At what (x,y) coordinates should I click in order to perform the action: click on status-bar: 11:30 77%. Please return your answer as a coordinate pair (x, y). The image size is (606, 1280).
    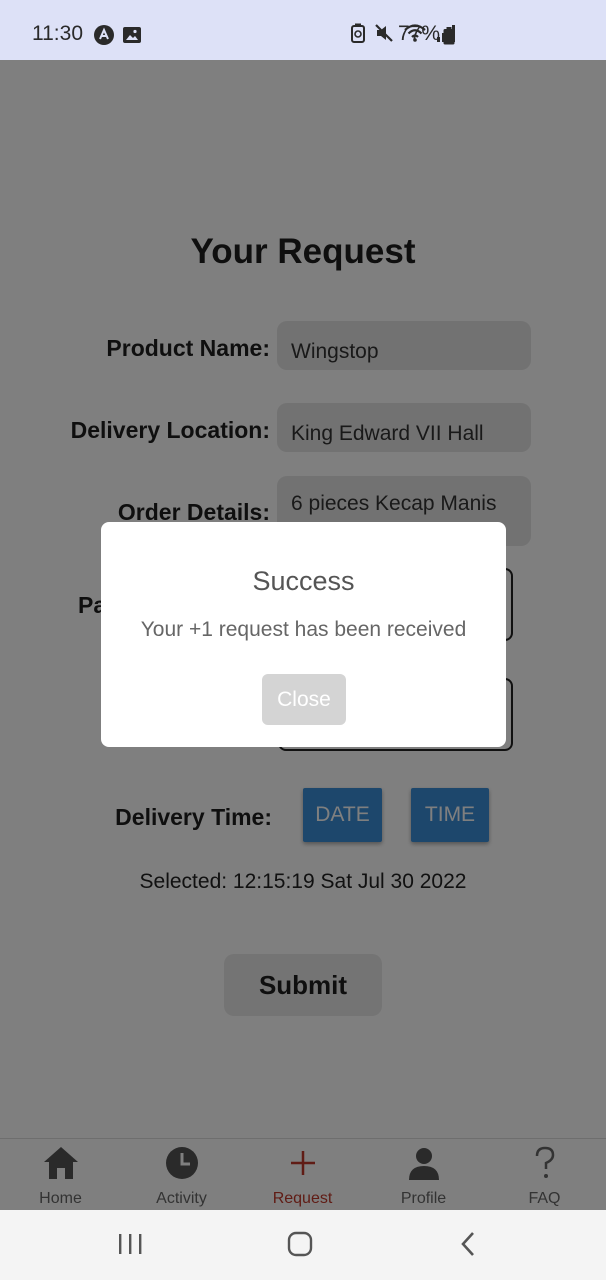
    Looking at the image, I should click on (303, 30).